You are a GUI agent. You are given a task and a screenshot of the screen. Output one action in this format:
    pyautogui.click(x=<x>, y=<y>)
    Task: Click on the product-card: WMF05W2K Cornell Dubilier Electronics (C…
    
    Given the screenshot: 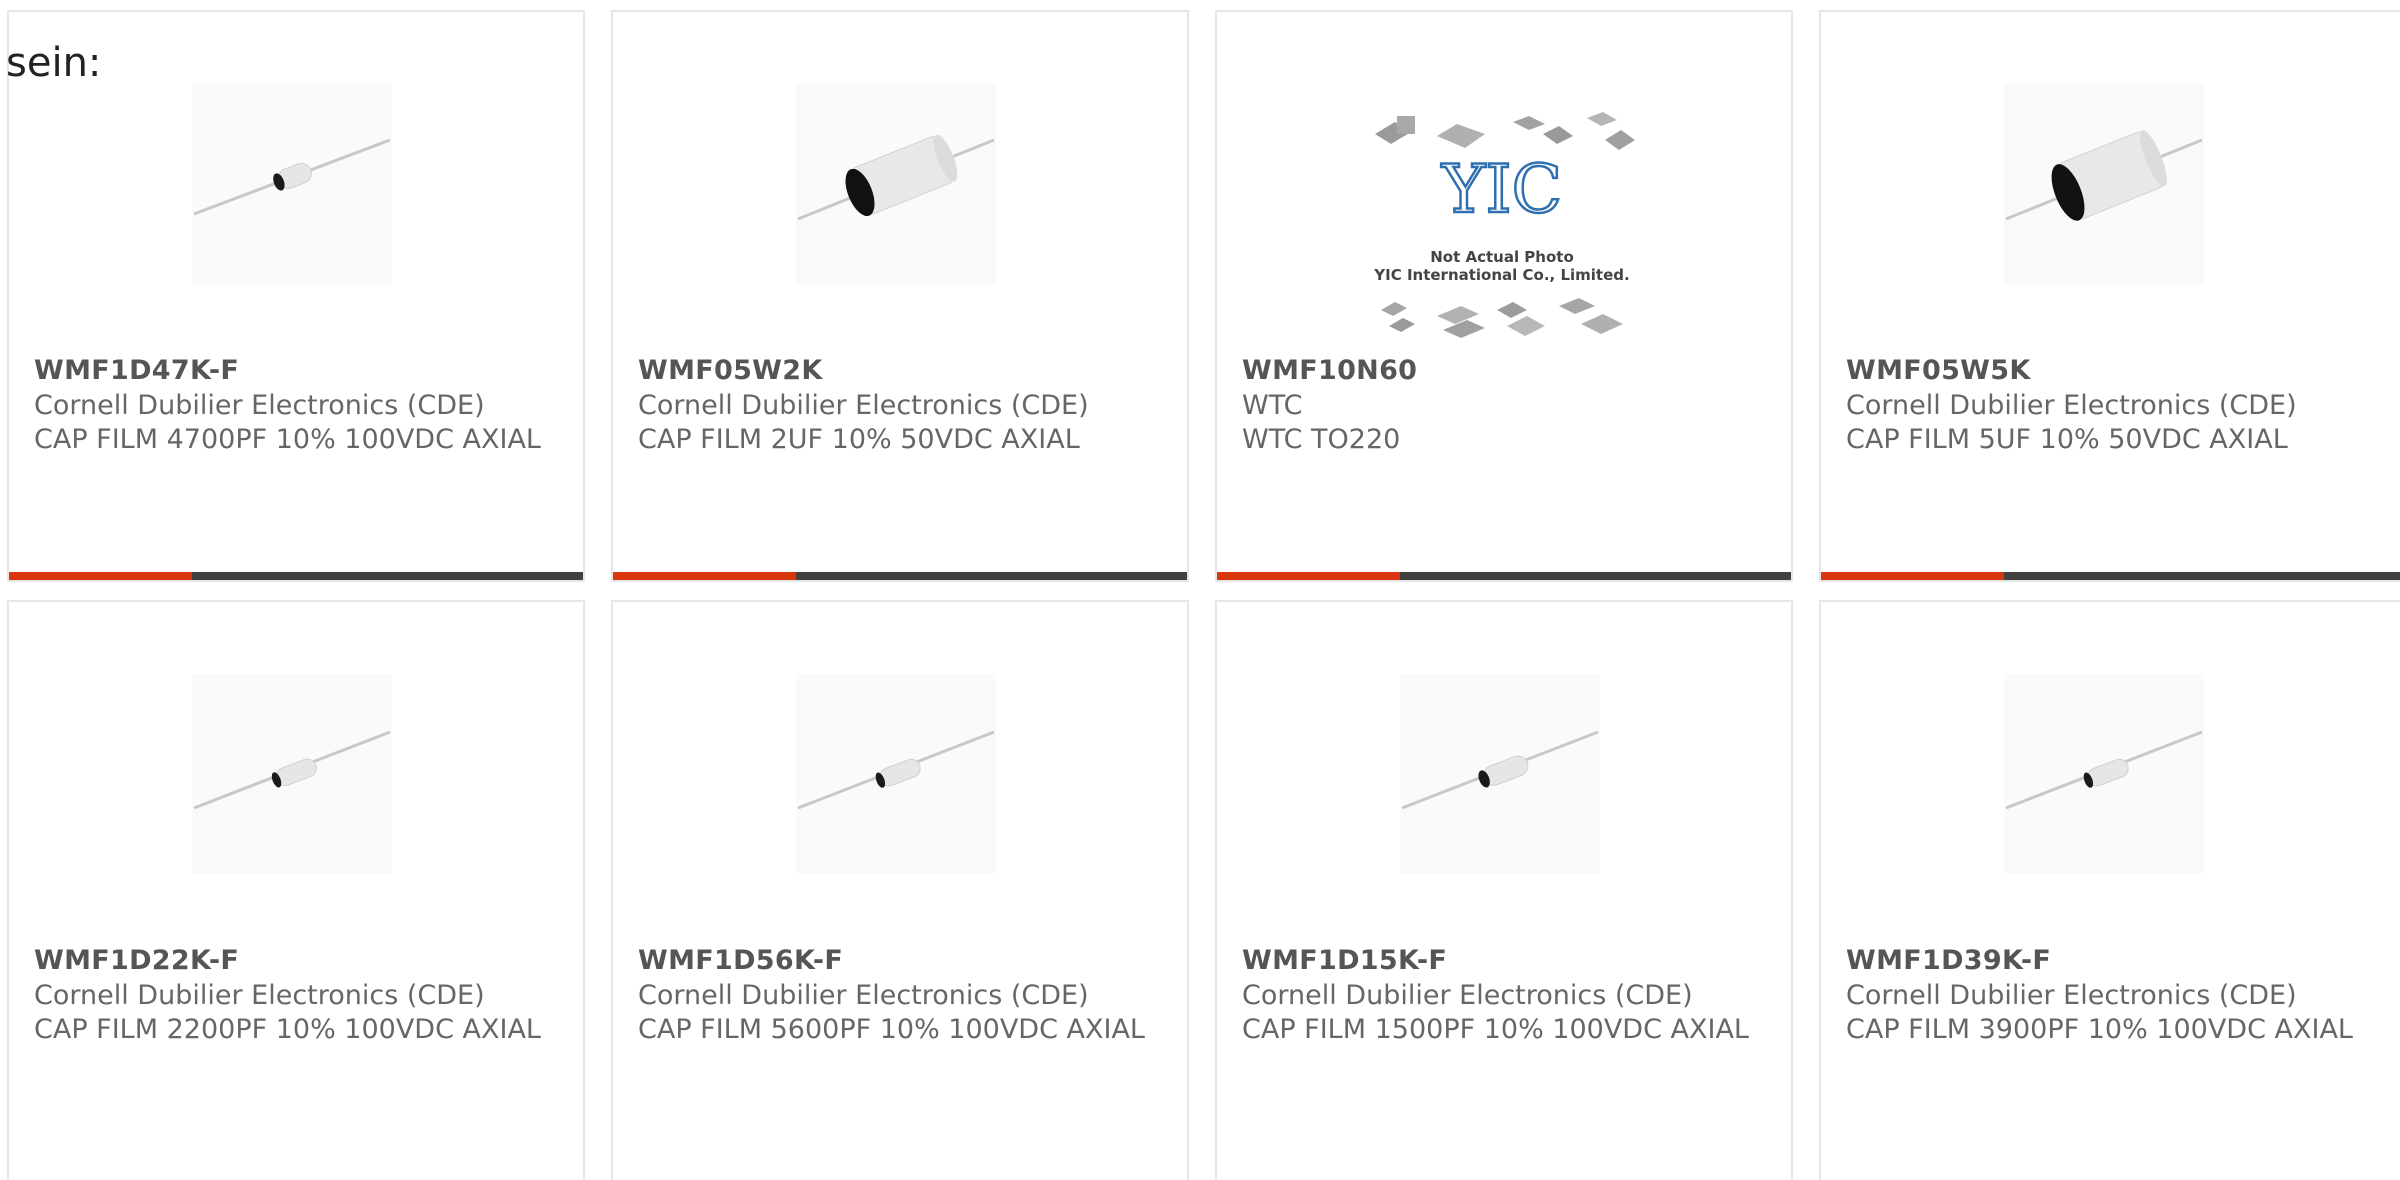 What is the action you would take?
    pyautogui.click(x=900, y=296)
    